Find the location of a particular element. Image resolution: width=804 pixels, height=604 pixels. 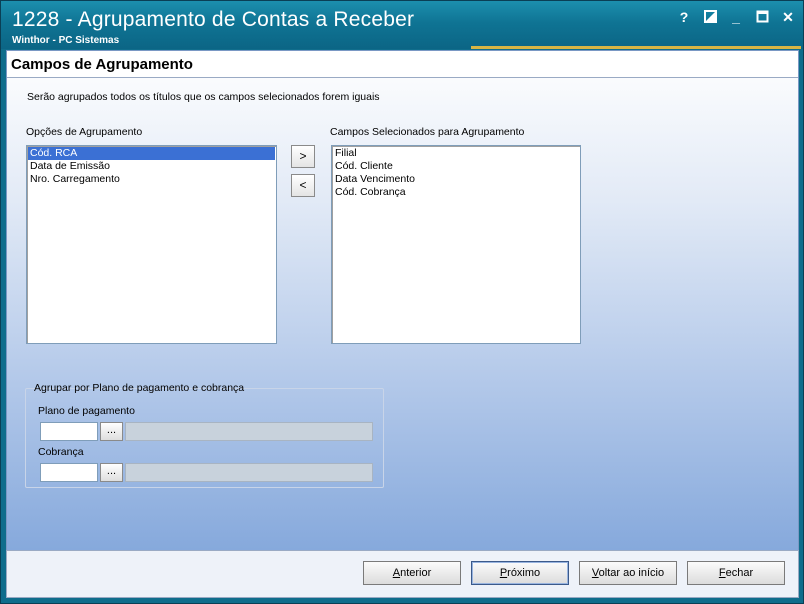

maximize-icon is located at coordinates (762, 17).